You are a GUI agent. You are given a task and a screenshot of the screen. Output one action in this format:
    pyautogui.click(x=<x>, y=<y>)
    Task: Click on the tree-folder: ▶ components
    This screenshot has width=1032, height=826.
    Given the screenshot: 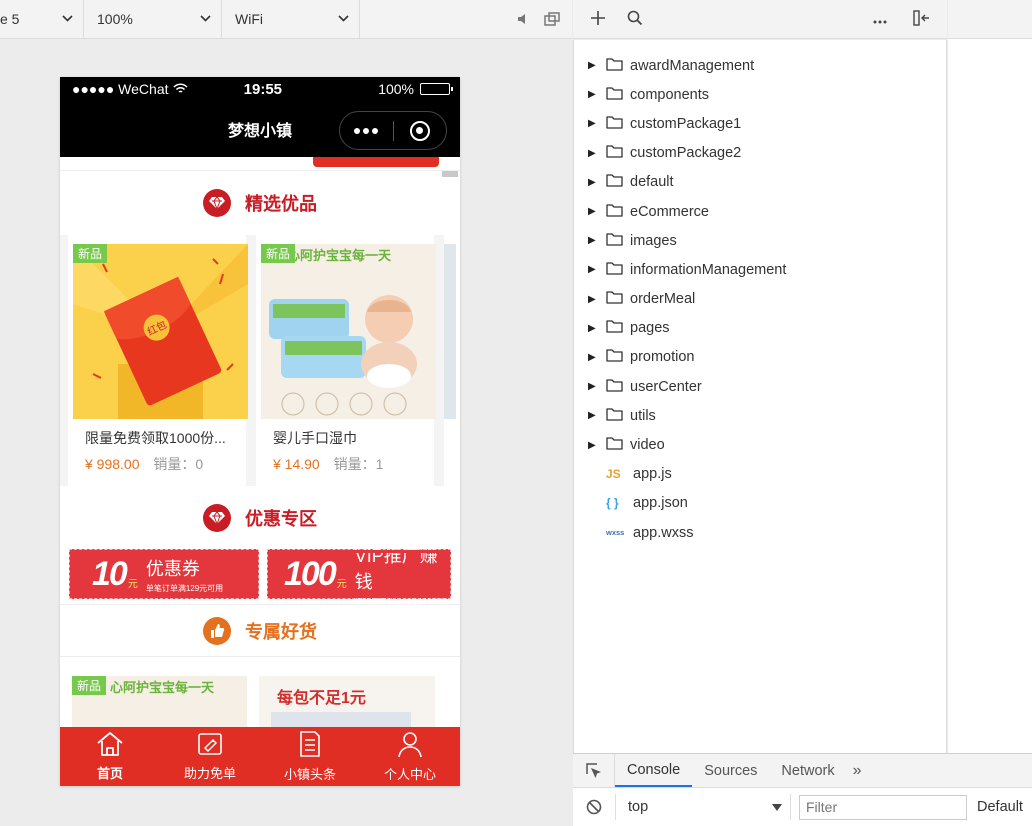 What is the action you would take?
    pyautogui.click(x=760, y=94)
    